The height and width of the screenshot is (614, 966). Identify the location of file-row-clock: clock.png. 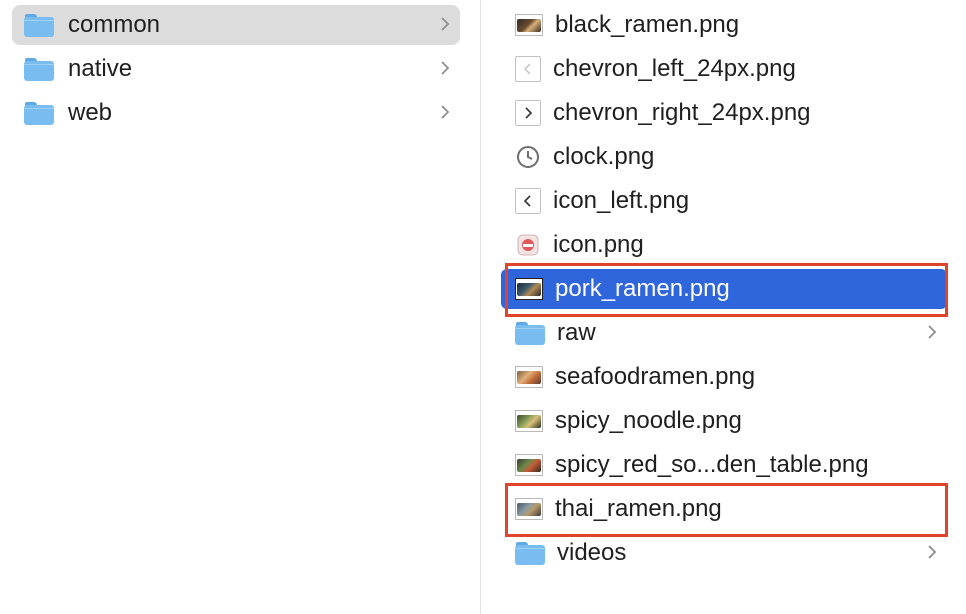
(724, 157).